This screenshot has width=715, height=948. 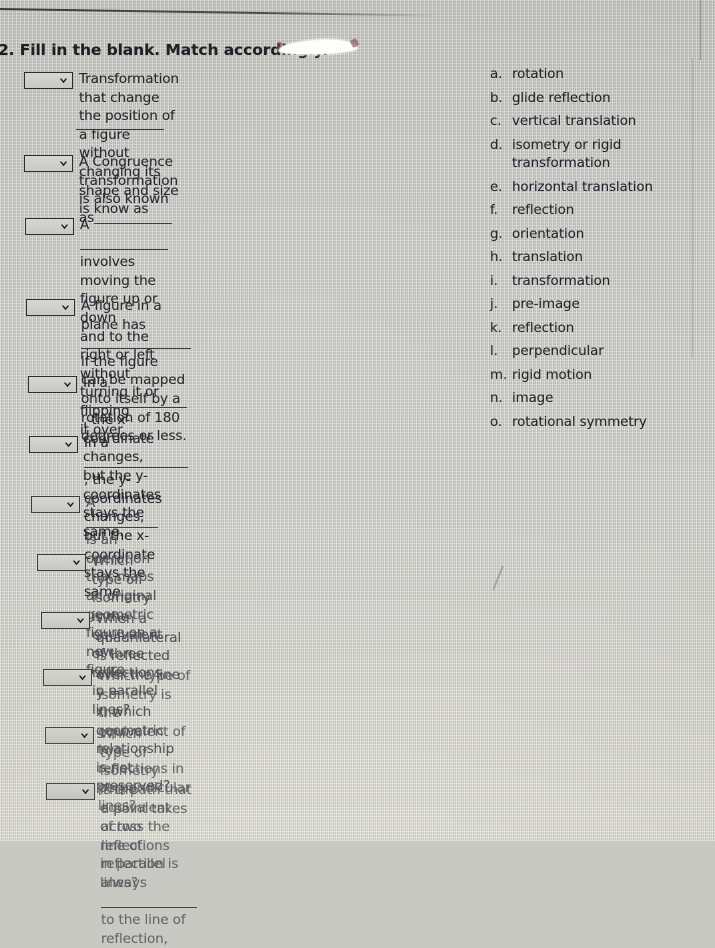 What do you see at coordinates (561, 281) in the screenshot?
I see `option-i-value: transformation` at bounding box center [561, 281].